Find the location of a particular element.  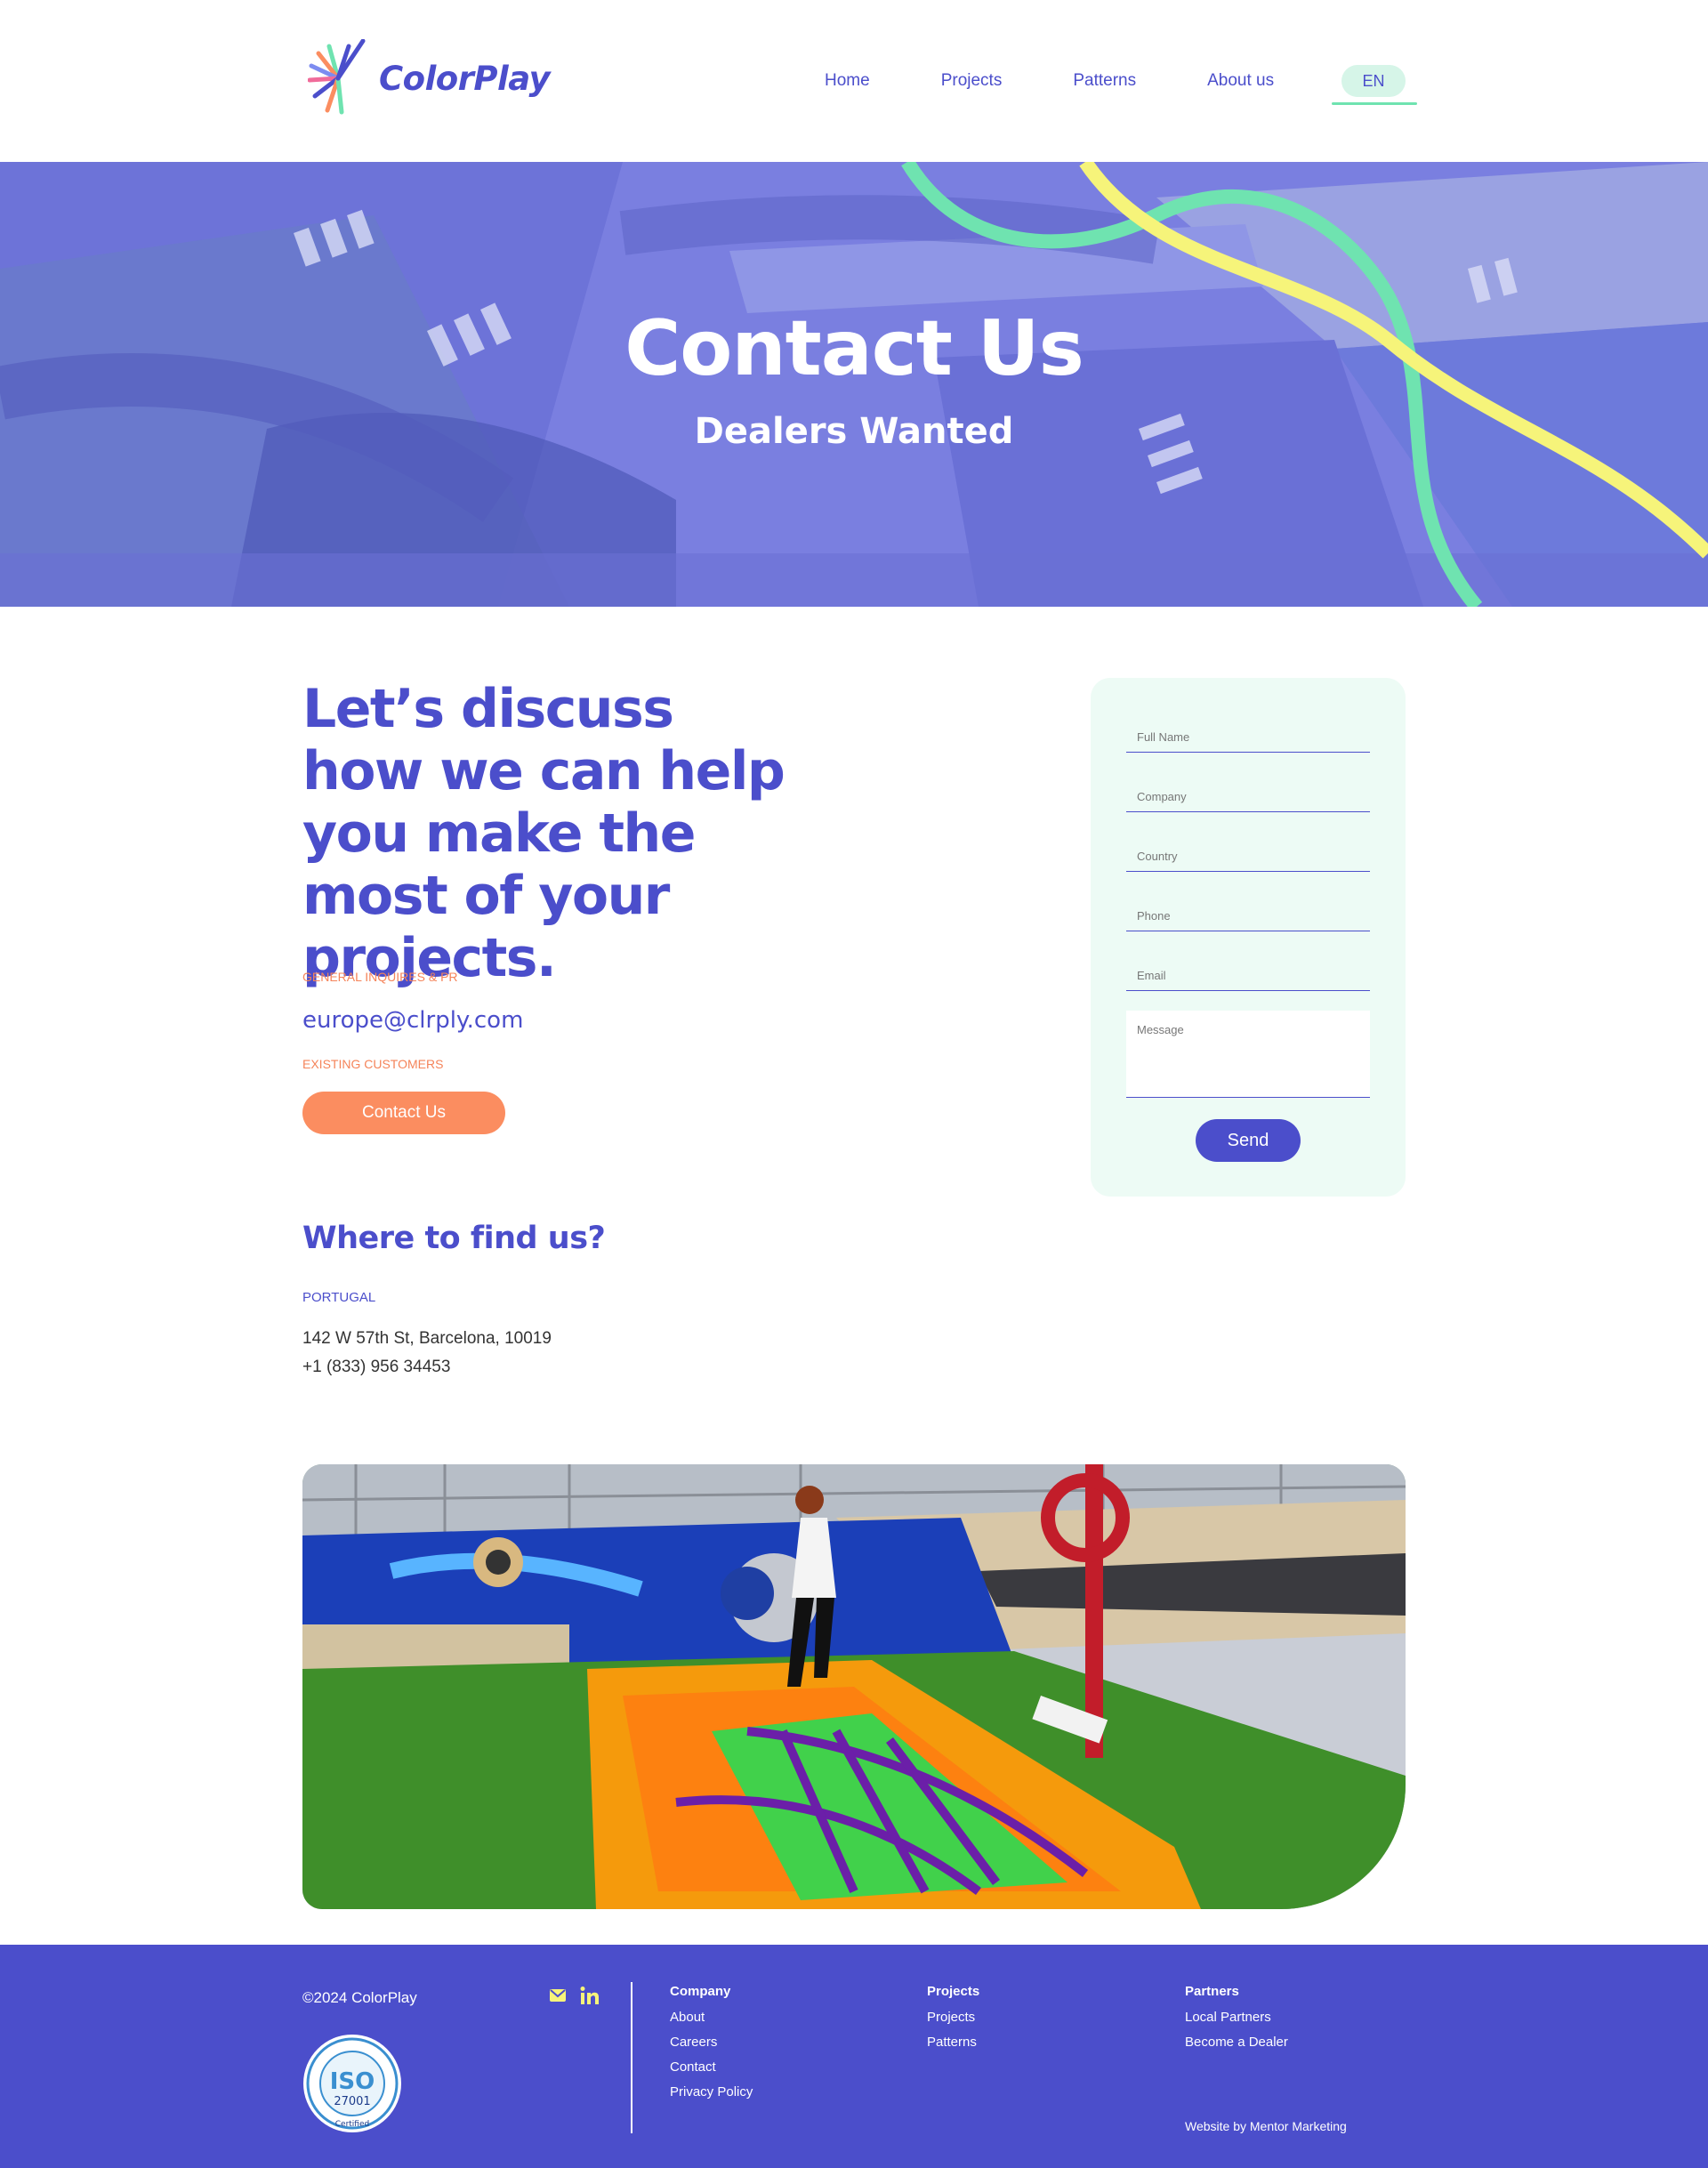

country-input is located at coordinates (1248, 852).